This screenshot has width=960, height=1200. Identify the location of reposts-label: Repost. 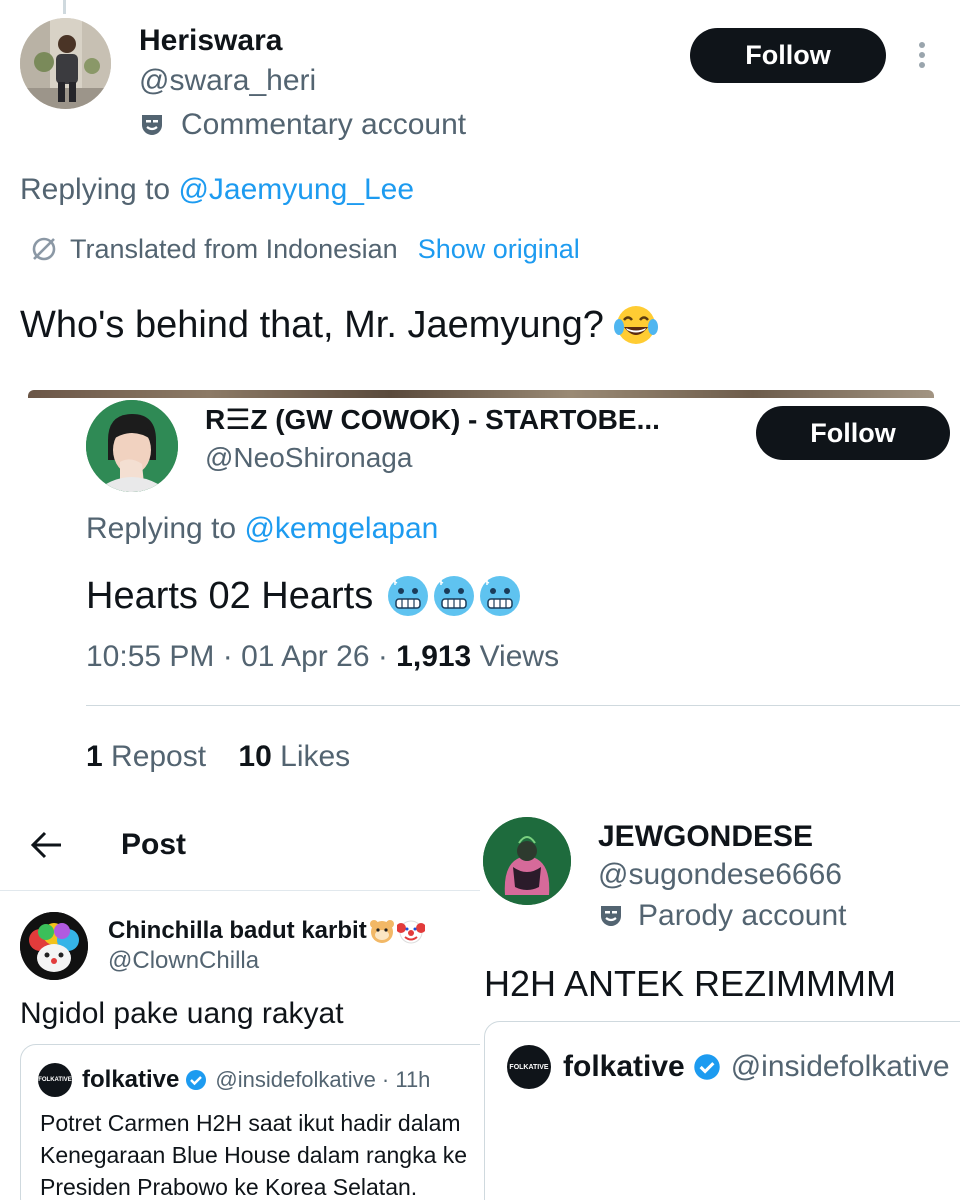
(154, 756).